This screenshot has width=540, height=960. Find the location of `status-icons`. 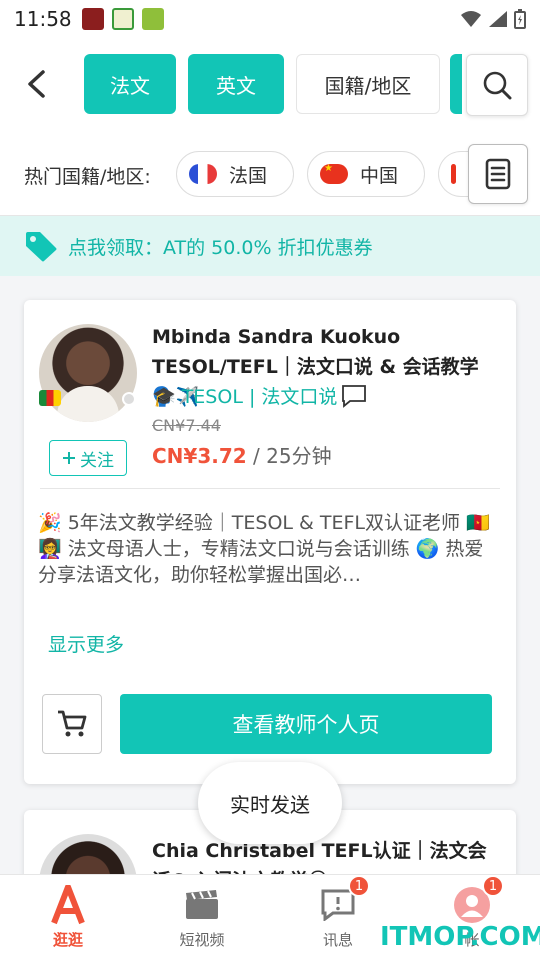

status-icons is located at coordinates (493, 19).